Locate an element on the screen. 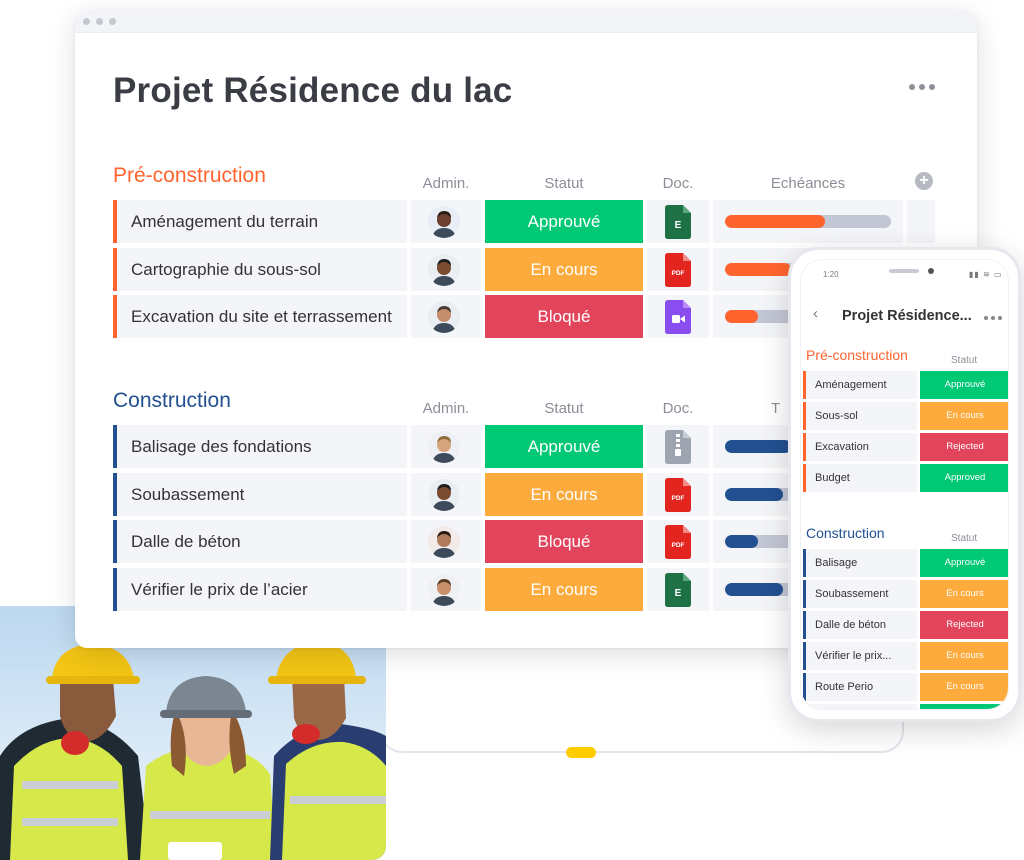  window-titlebar is located at coordinates (526, 22).